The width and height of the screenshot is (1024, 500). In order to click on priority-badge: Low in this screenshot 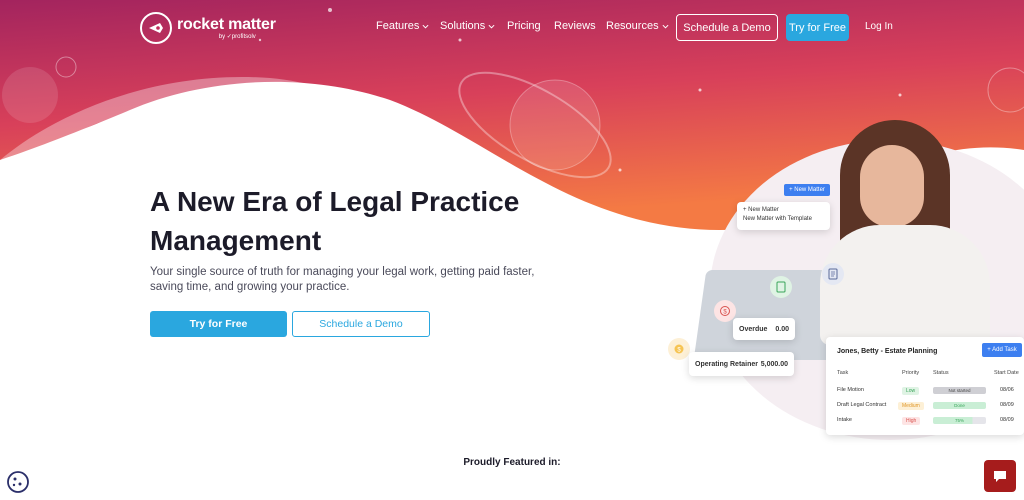, I will do `click(911, 391)`.